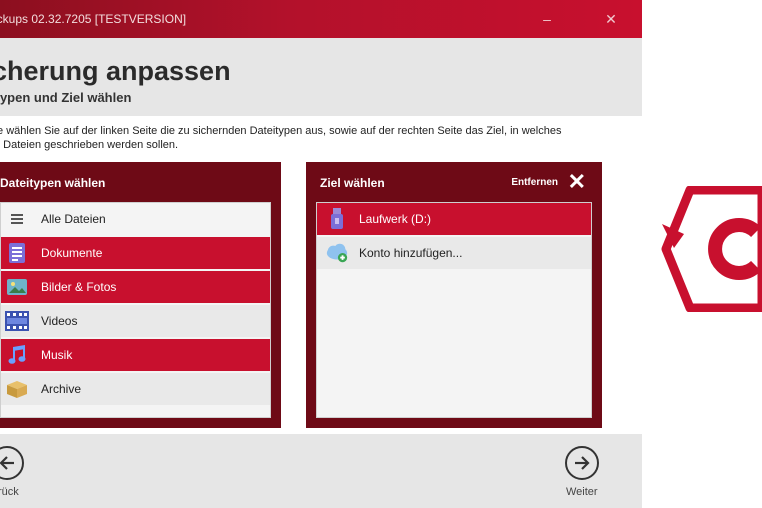 The width and height of the screenshot is (762, 508). Describe the element at coordinates (17, 321) in the screenshot. I see `film-icon` at that location.